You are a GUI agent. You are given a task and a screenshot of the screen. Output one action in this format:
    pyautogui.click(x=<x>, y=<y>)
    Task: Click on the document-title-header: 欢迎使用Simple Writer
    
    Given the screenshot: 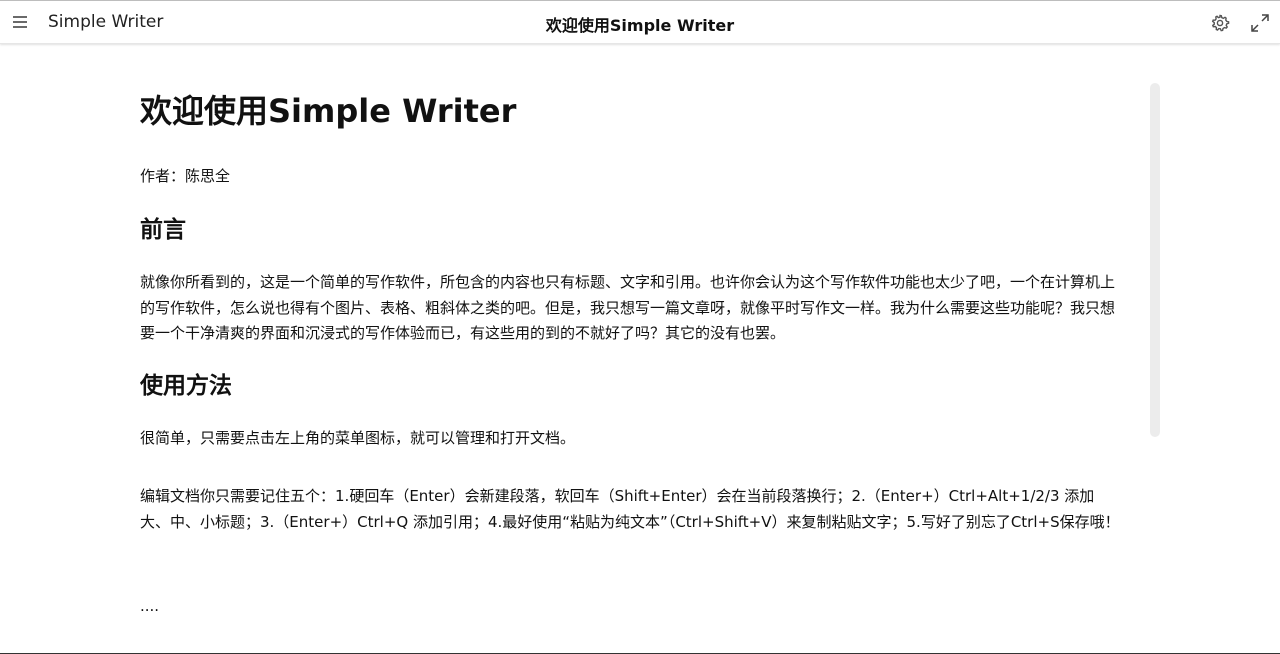 What is the action you would take?
    pyautogui.click(x=640, y=25)
    